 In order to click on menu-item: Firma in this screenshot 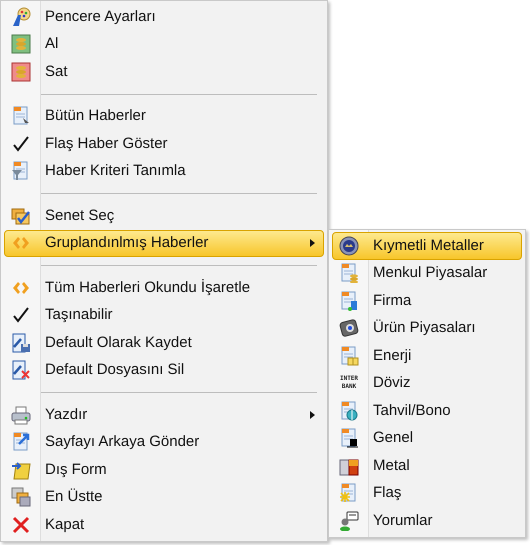, I will do `click(427, 300)`.